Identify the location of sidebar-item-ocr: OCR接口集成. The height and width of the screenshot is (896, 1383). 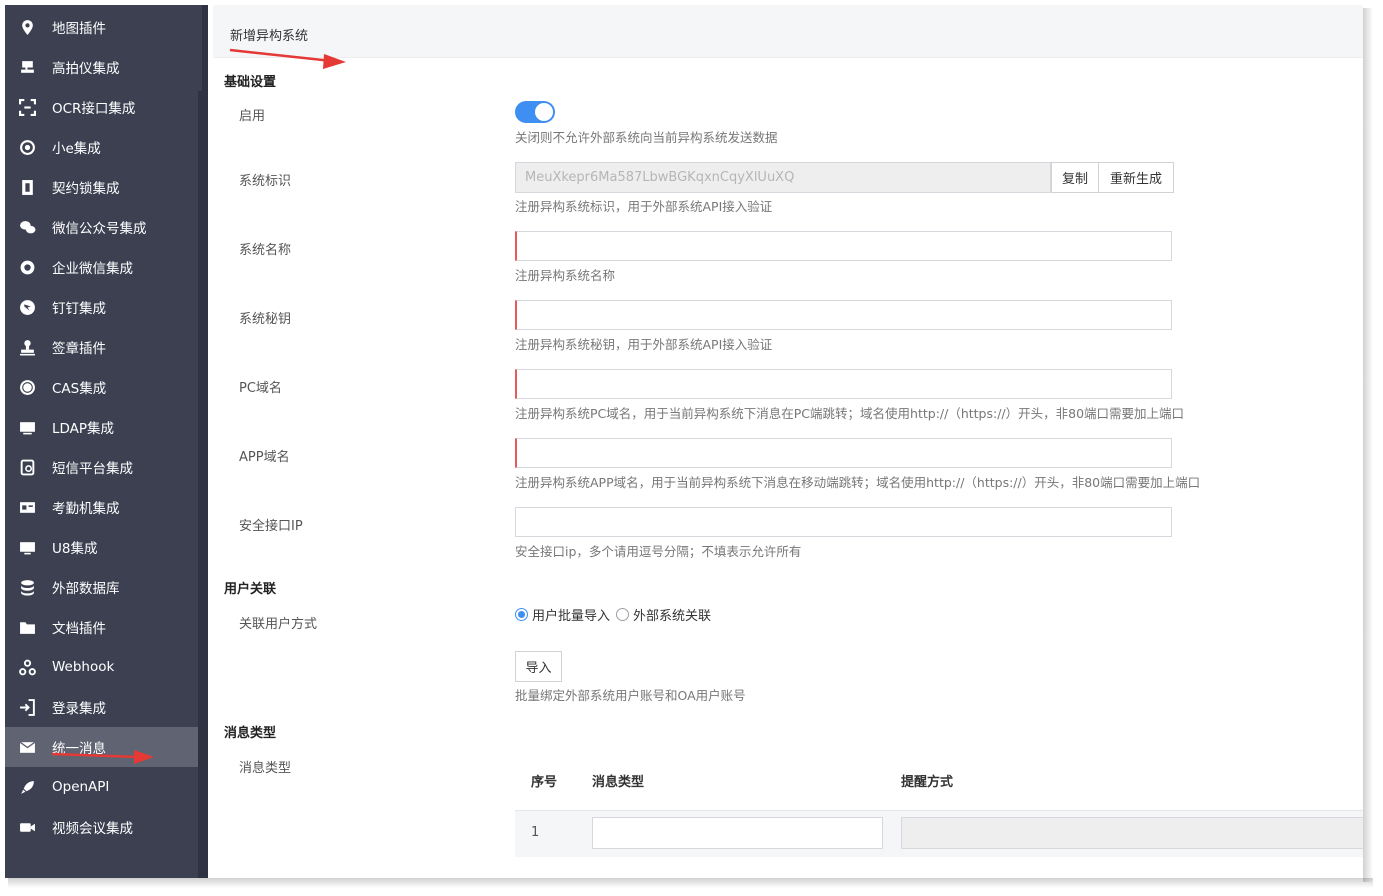
(101, 107).